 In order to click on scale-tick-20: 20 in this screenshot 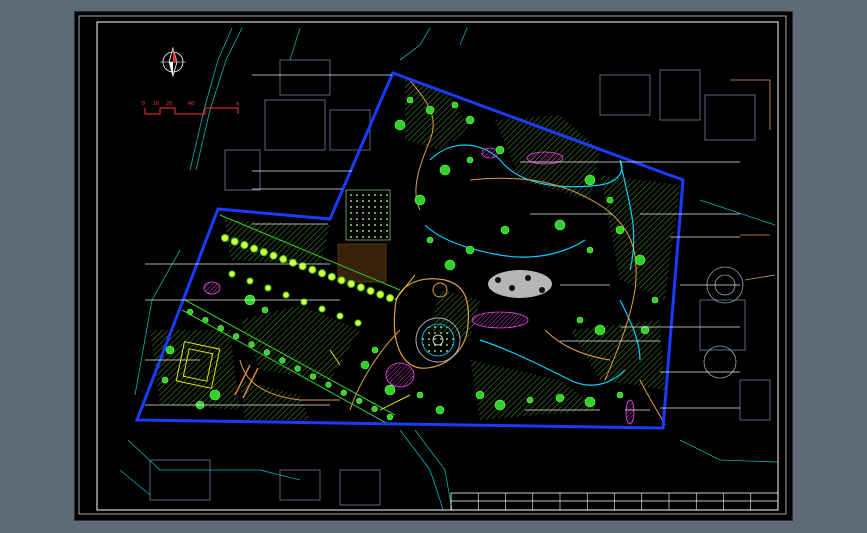, I will do `click(169, 104)`.